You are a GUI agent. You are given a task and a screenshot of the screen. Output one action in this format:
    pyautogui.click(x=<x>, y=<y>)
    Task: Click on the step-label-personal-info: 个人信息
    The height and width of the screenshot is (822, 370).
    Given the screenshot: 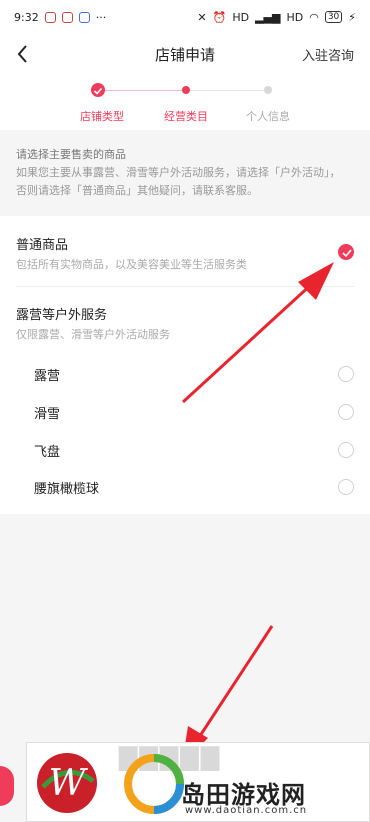 What is the action you would take?
    pyautogui.click(x=268, y=116)
    